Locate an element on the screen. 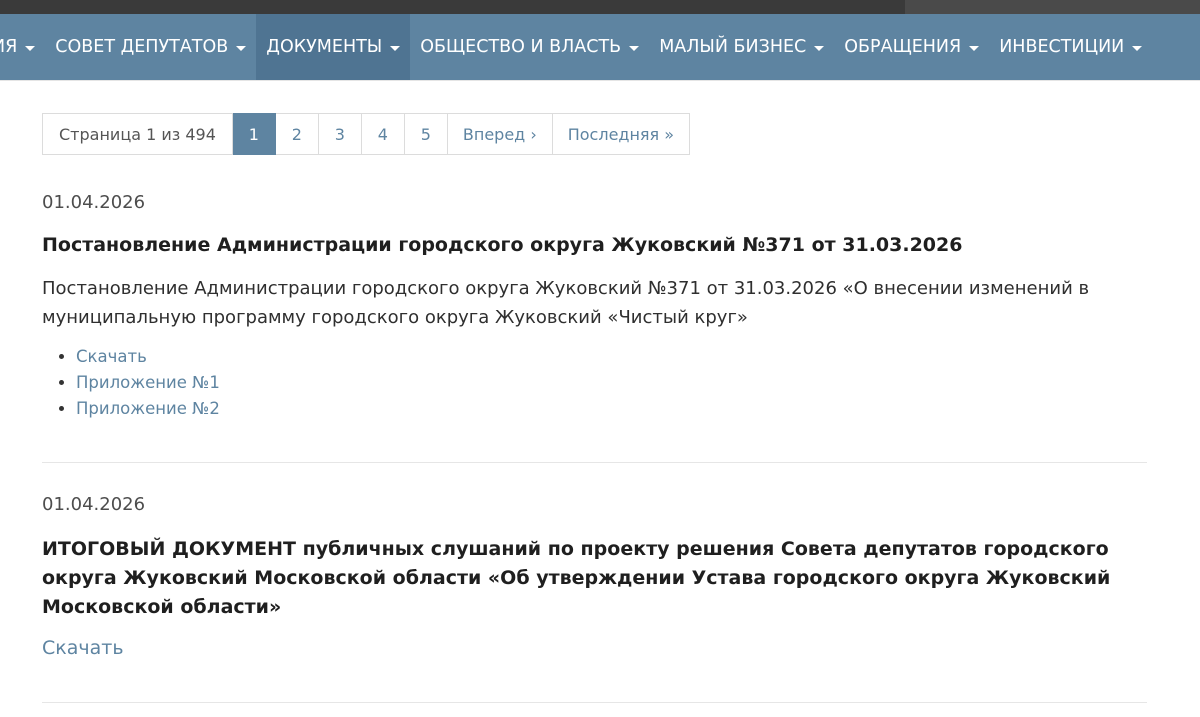  nav-item-documents: ДОКУМЕНТЫ is located at coordinates (333, 47).